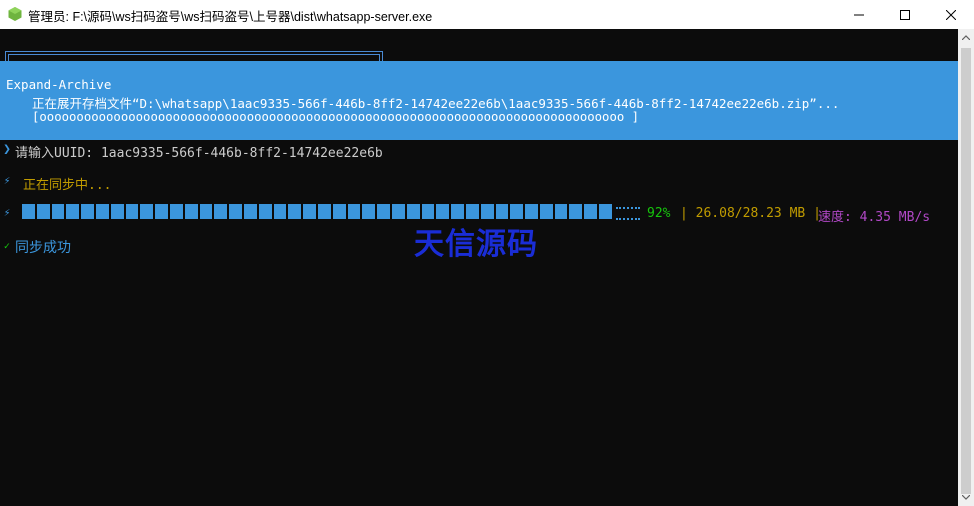 This screenshot has width=974, height=506. I want to click on check-icon: ✓, so click(7, 246).